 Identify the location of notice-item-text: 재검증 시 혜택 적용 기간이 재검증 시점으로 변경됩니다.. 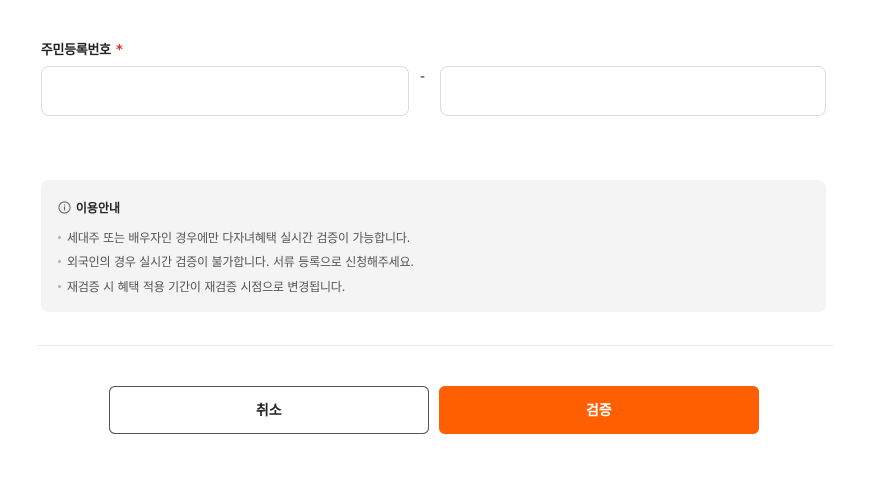
(206, 286).